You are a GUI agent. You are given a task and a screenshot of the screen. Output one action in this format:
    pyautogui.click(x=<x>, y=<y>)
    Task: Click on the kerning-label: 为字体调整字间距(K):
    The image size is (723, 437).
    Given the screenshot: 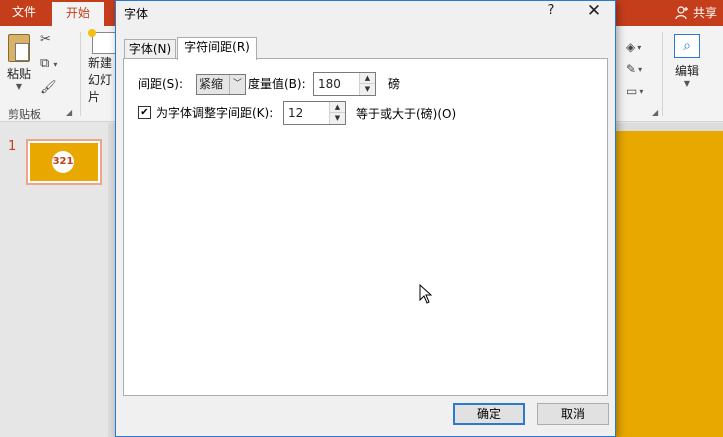 What is the action you would take?
    pyautogui.click(x=215, y=113)
    